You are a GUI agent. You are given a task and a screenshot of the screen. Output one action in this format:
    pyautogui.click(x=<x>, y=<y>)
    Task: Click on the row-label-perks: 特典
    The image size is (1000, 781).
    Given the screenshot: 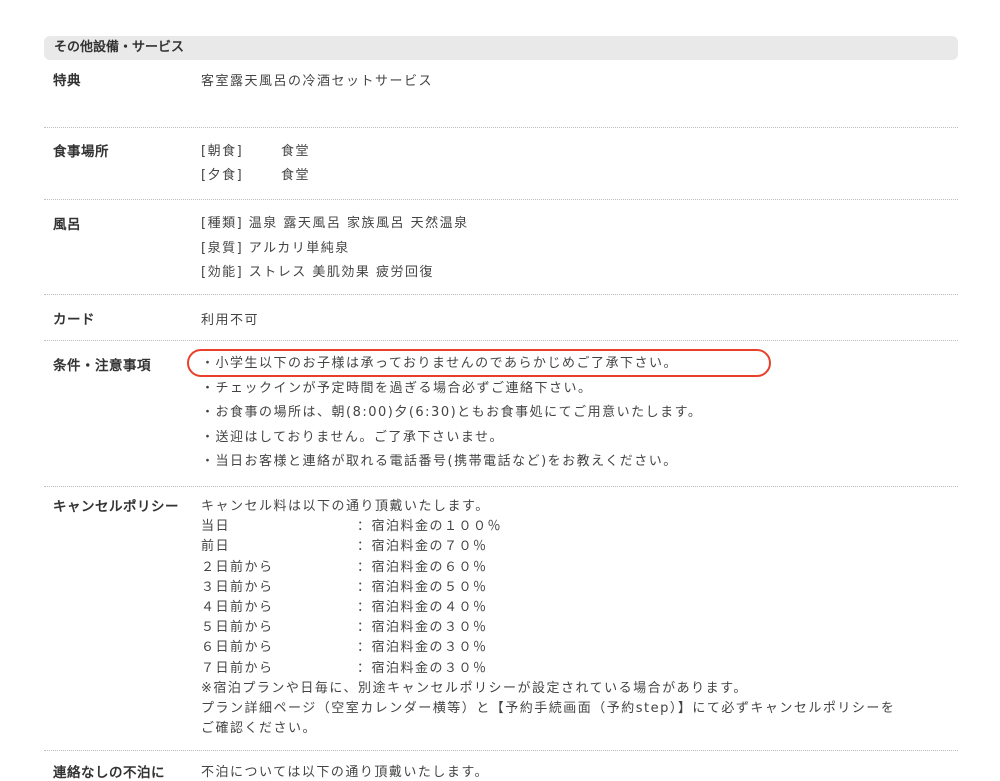 What is the action you would take?
    pyautogui.click(x=67, y=81)
    